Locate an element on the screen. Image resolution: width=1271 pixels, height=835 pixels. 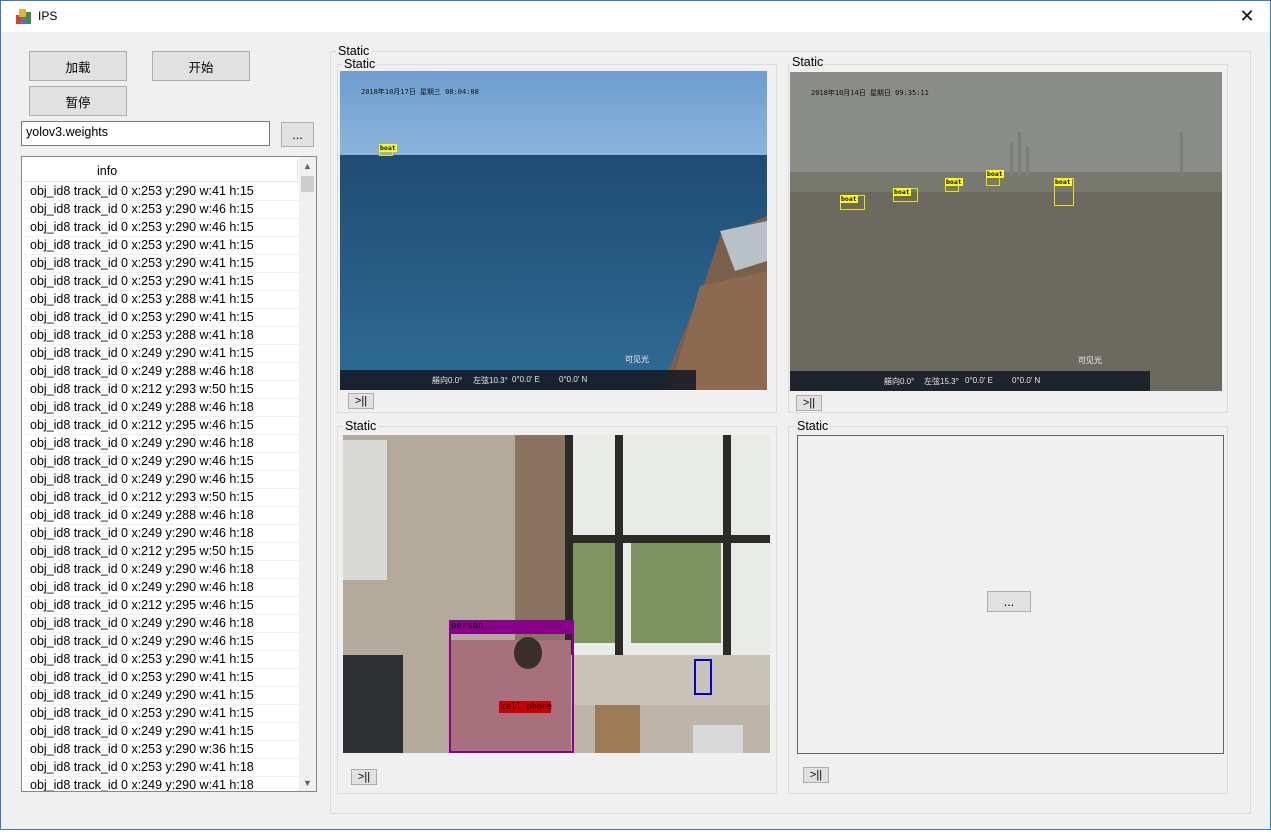
person-detection-box: person is located at coordinates (511, 686).